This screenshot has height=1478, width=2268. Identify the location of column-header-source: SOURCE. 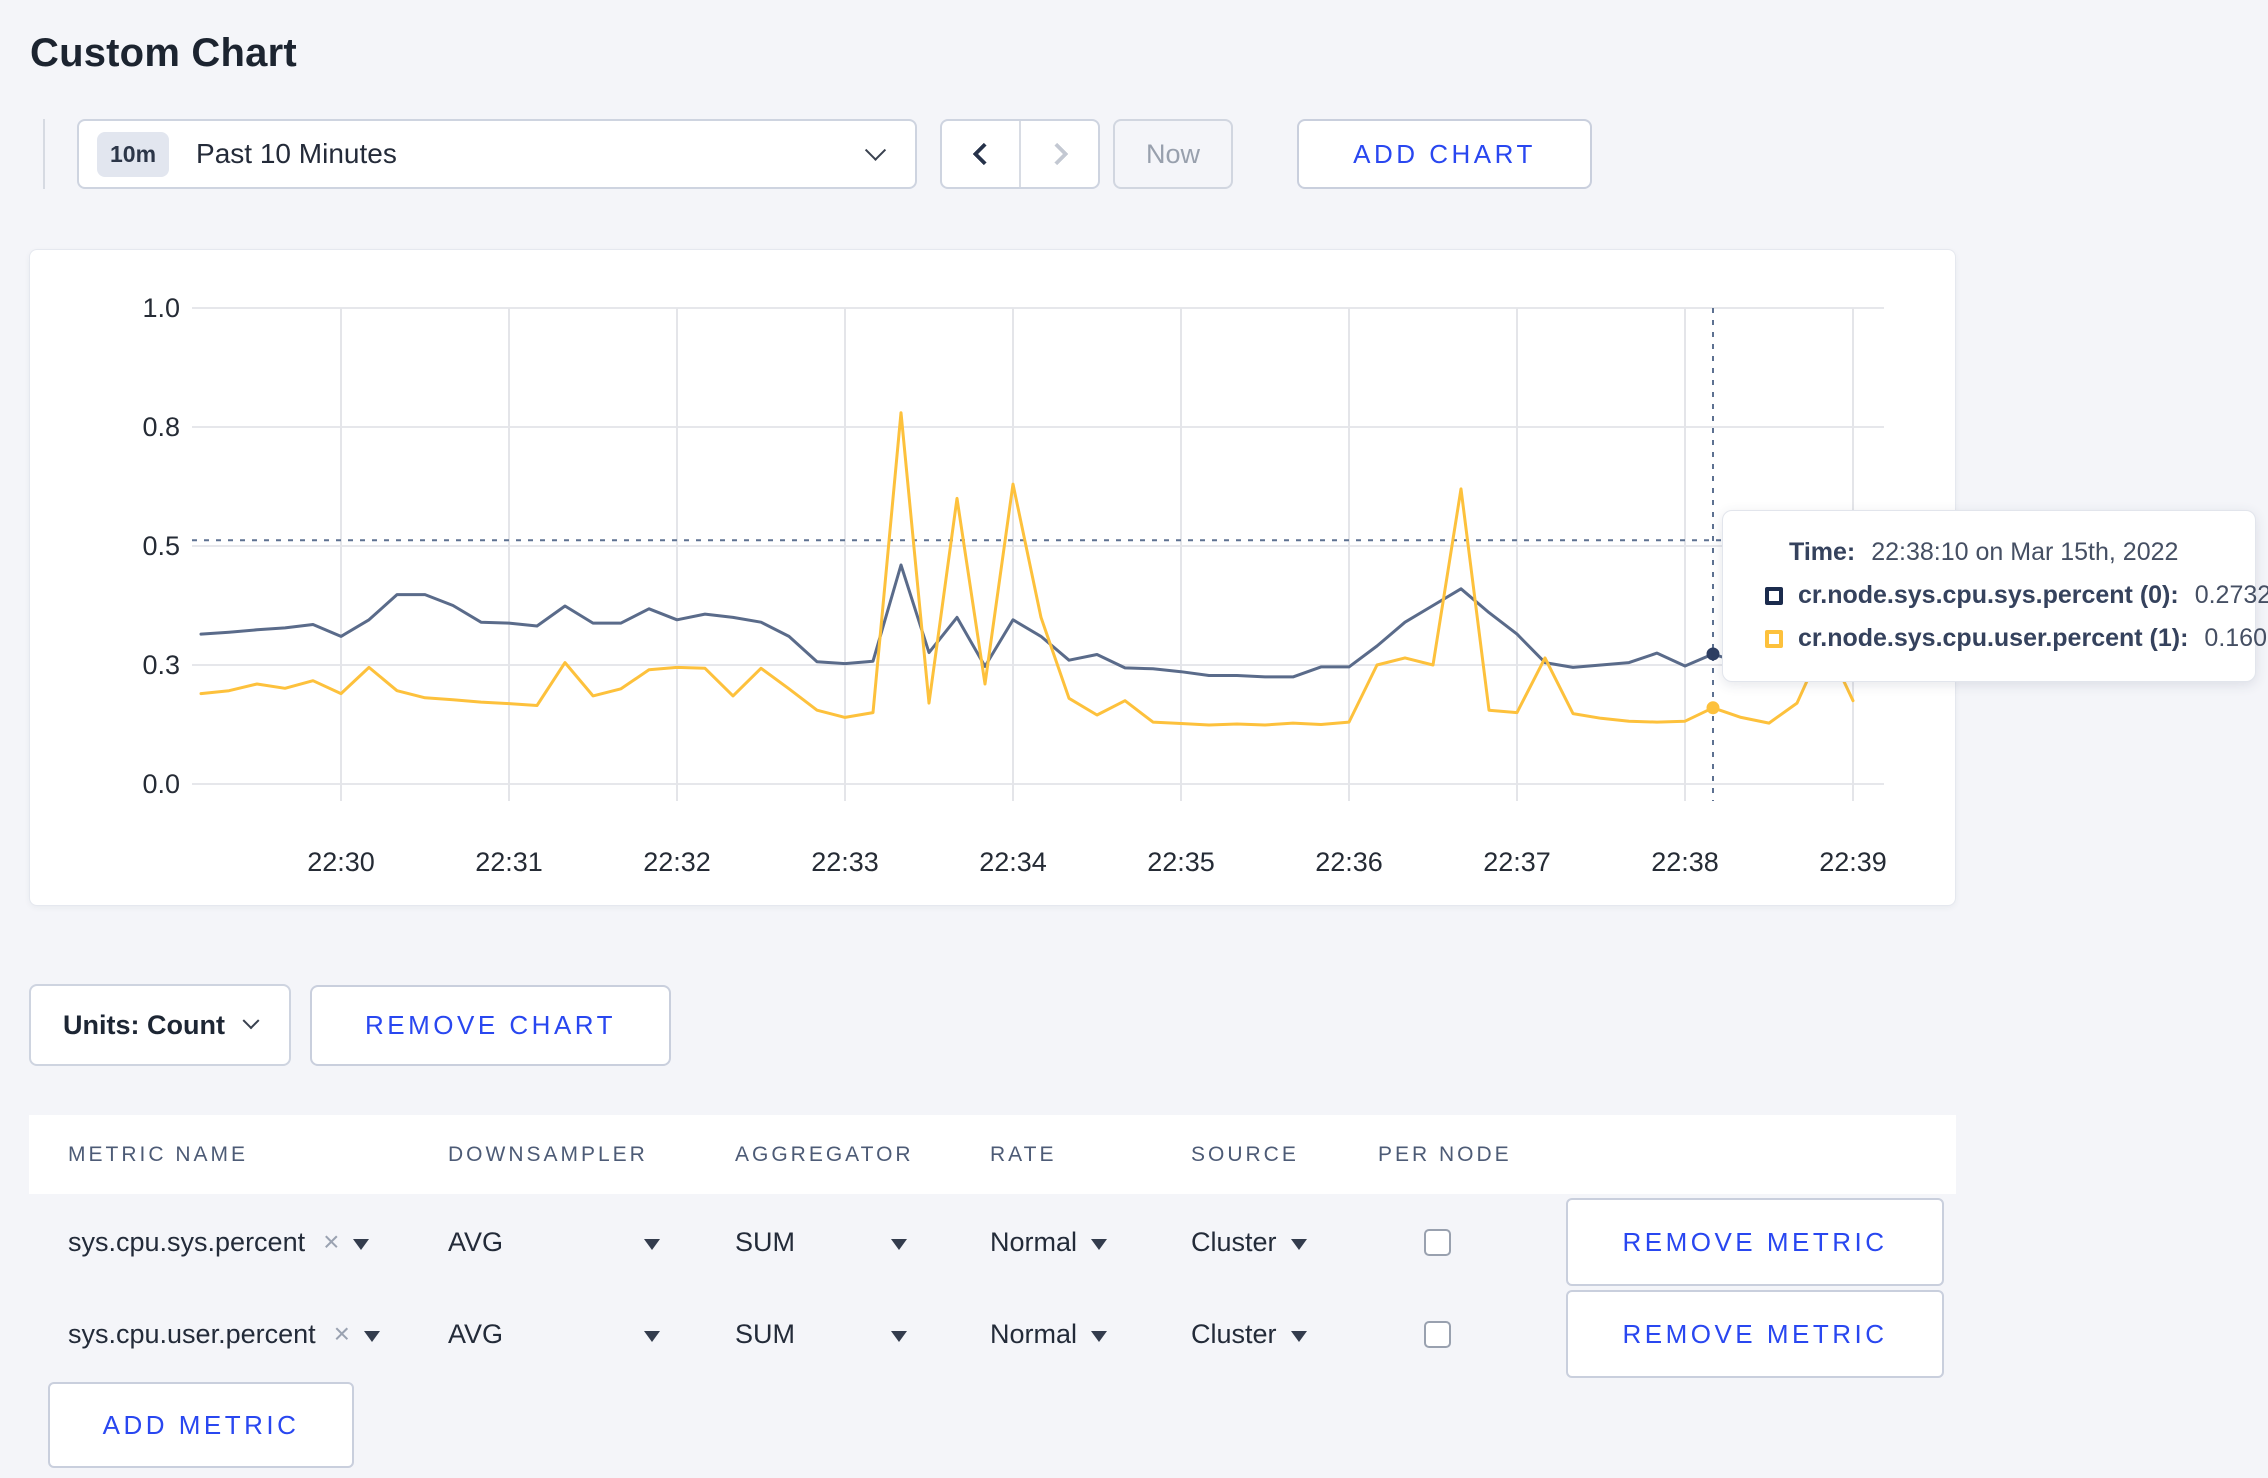
(1245, 1154).